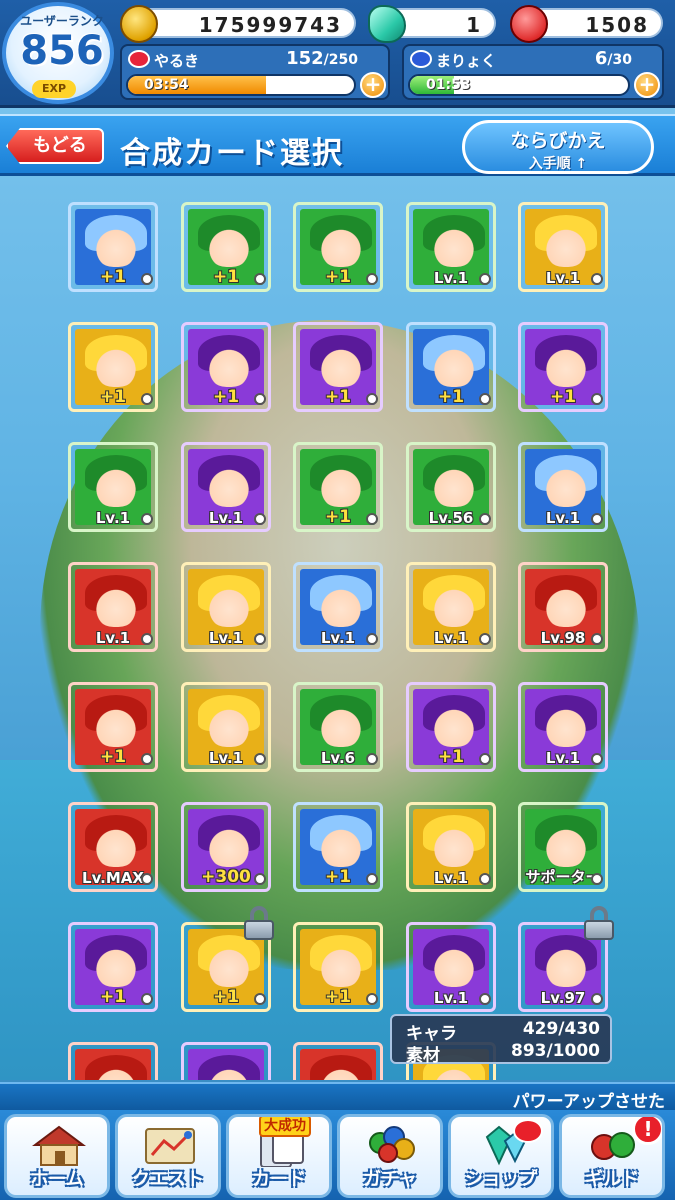 This screenshot has height=1200, width=675. I want to click on nav-gacha-label: ガチャ, so click(390, 1179).